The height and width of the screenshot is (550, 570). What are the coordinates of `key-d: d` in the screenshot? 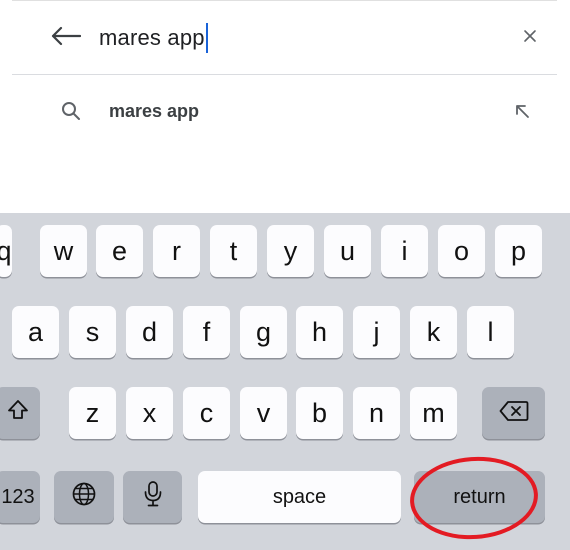 It's located at (149, 332).